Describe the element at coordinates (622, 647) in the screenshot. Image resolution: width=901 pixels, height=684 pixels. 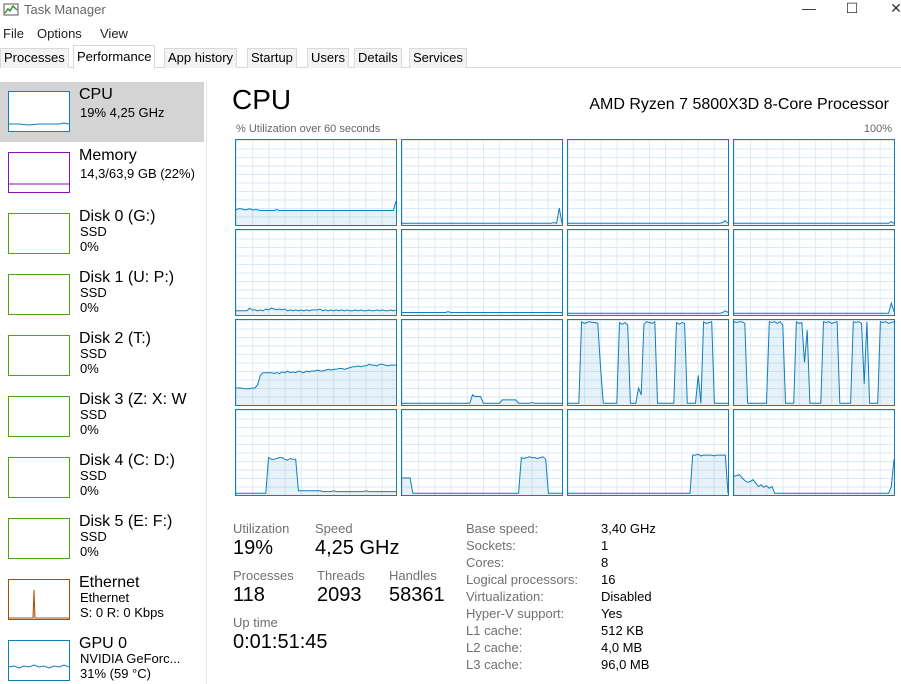
I see `info-value: 4,0 MB` at that location.